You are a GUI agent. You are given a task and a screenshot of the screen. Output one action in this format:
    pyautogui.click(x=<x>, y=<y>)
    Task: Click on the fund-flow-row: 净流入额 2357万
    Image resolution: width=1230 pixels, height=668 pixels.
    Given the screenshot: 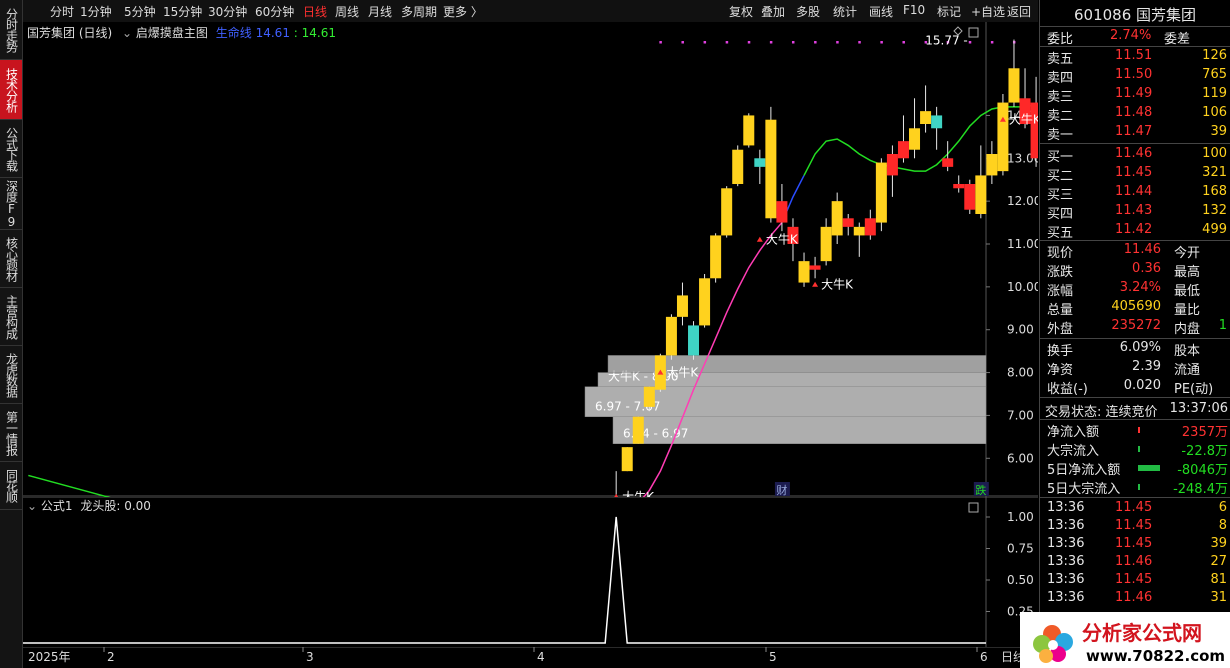 What is the action you would take?
    pyautogui.click(x=1135, y=430)
    